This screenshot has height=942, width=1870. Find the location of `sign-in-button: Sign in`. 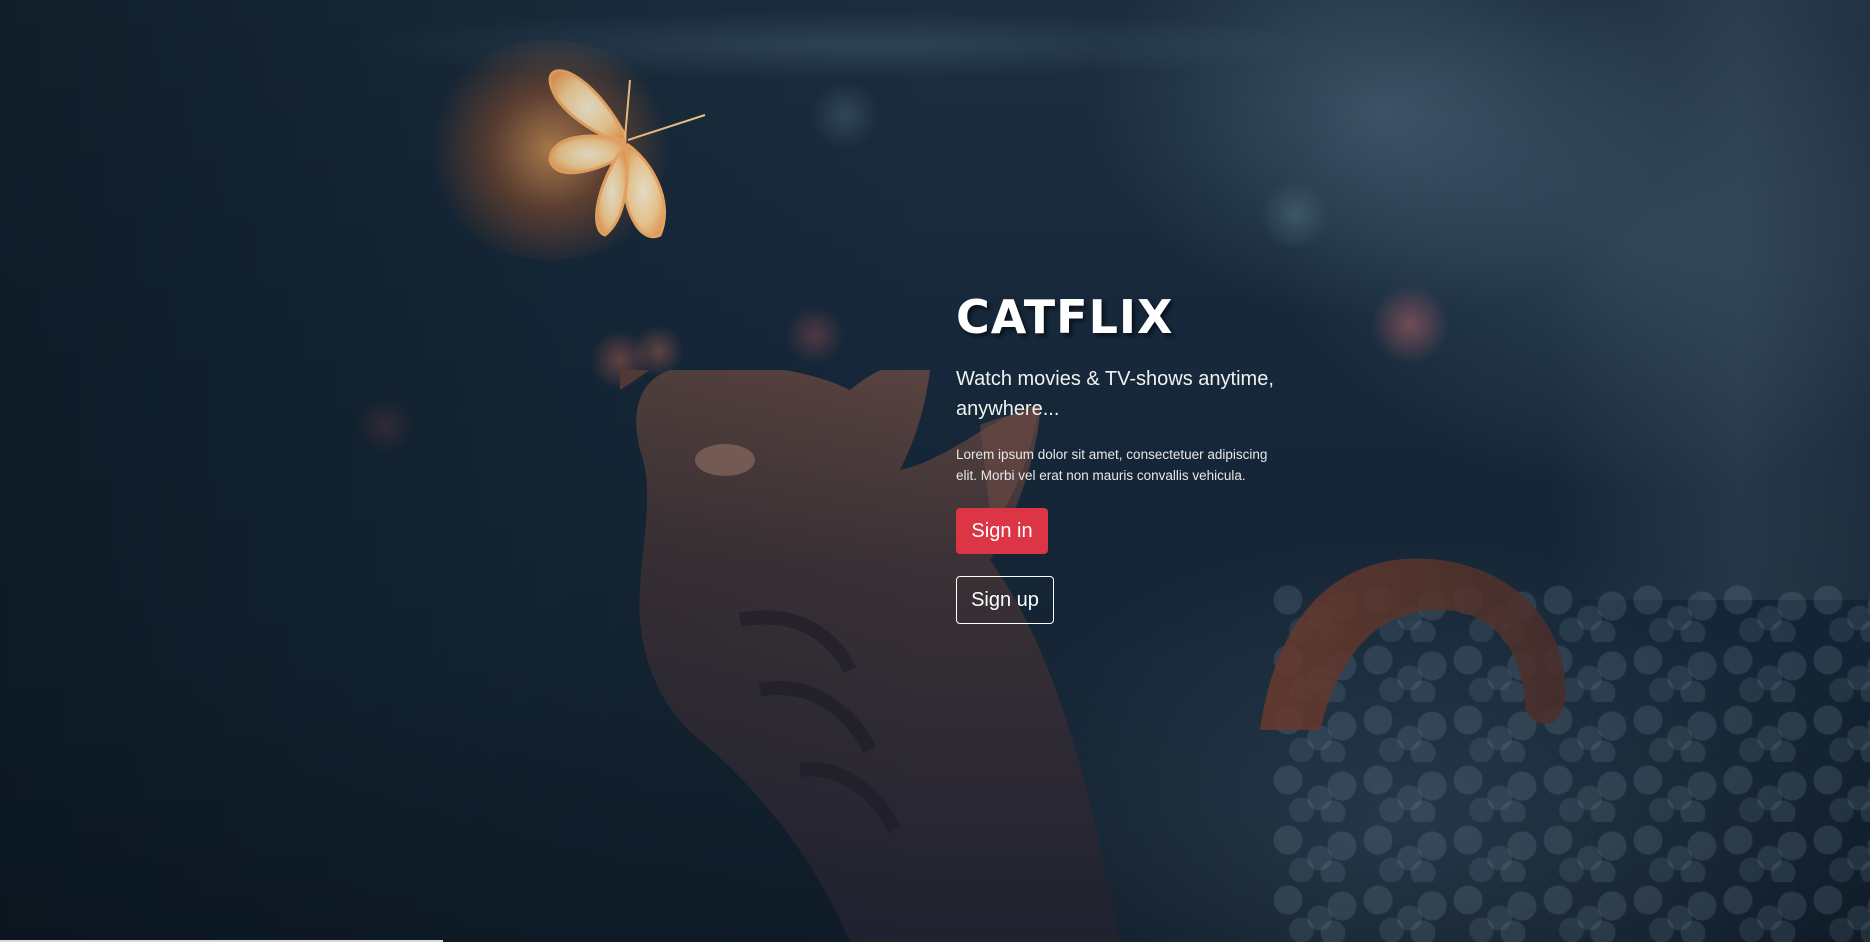

sign-in-button: Sign in is located at coordinates (1002, 531).